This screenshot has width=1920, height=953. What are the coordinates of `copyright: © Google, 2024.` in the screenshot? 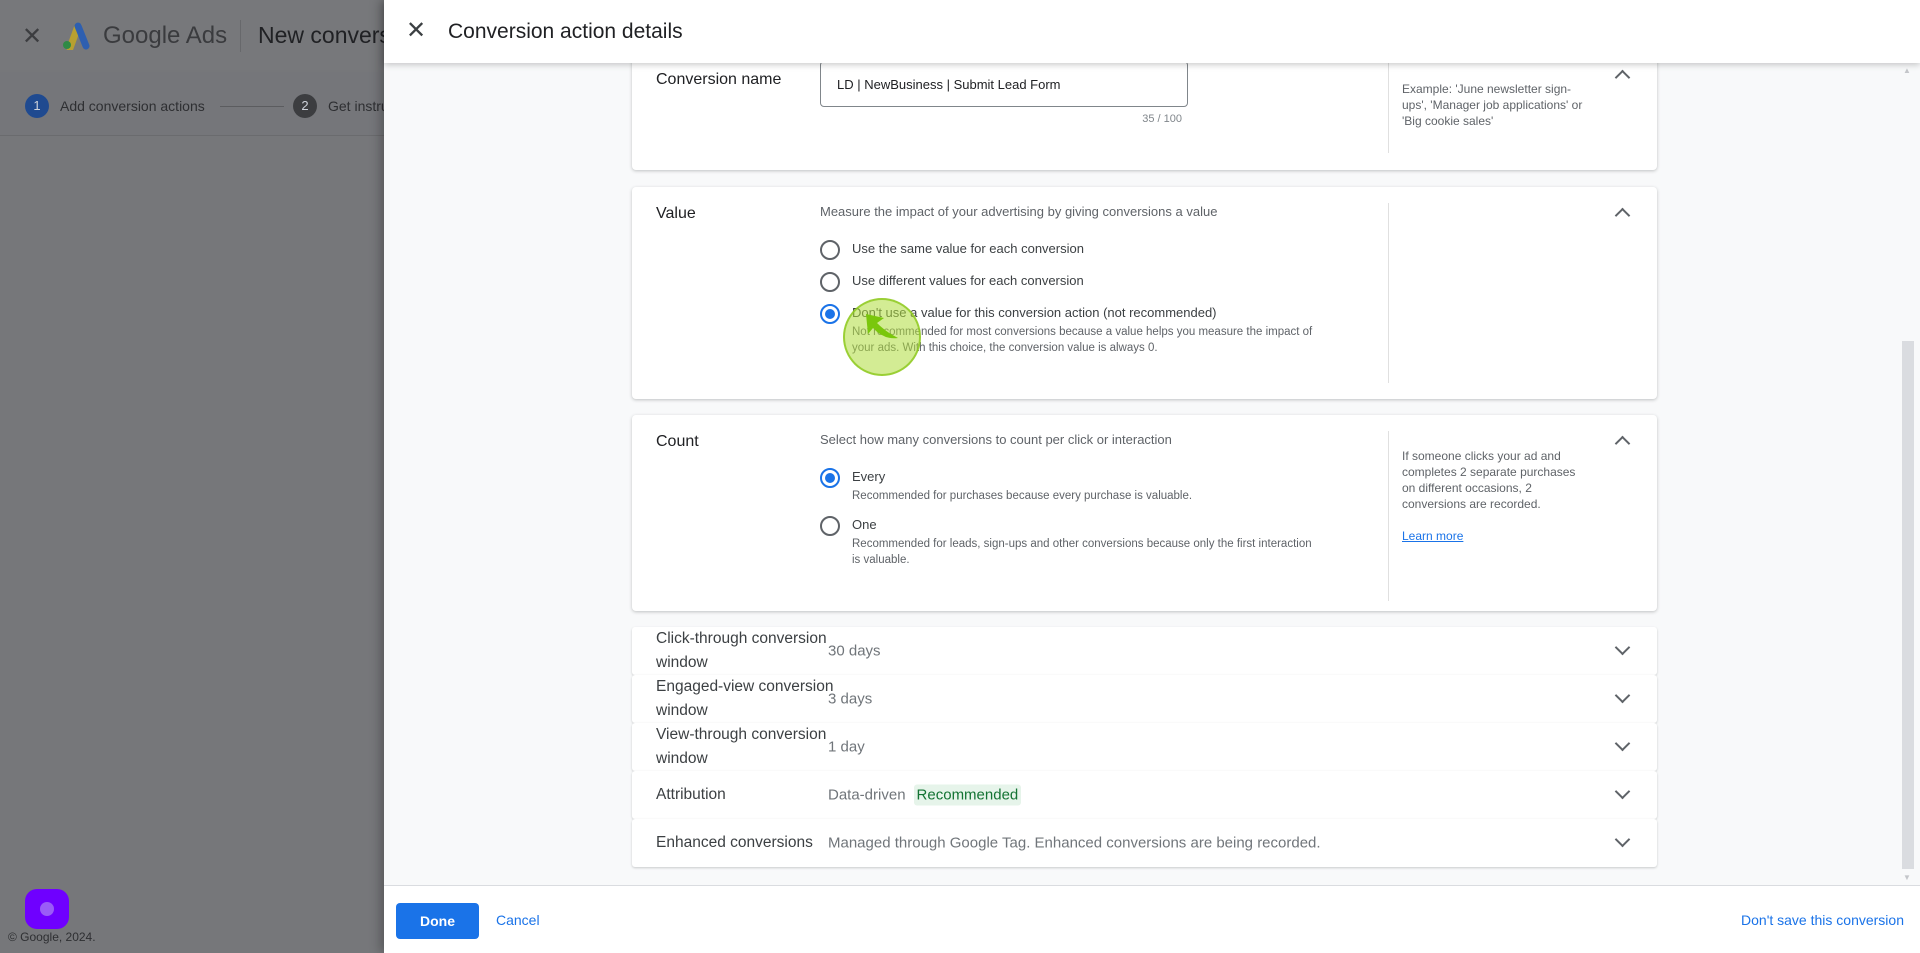 It's located at (52, 937).